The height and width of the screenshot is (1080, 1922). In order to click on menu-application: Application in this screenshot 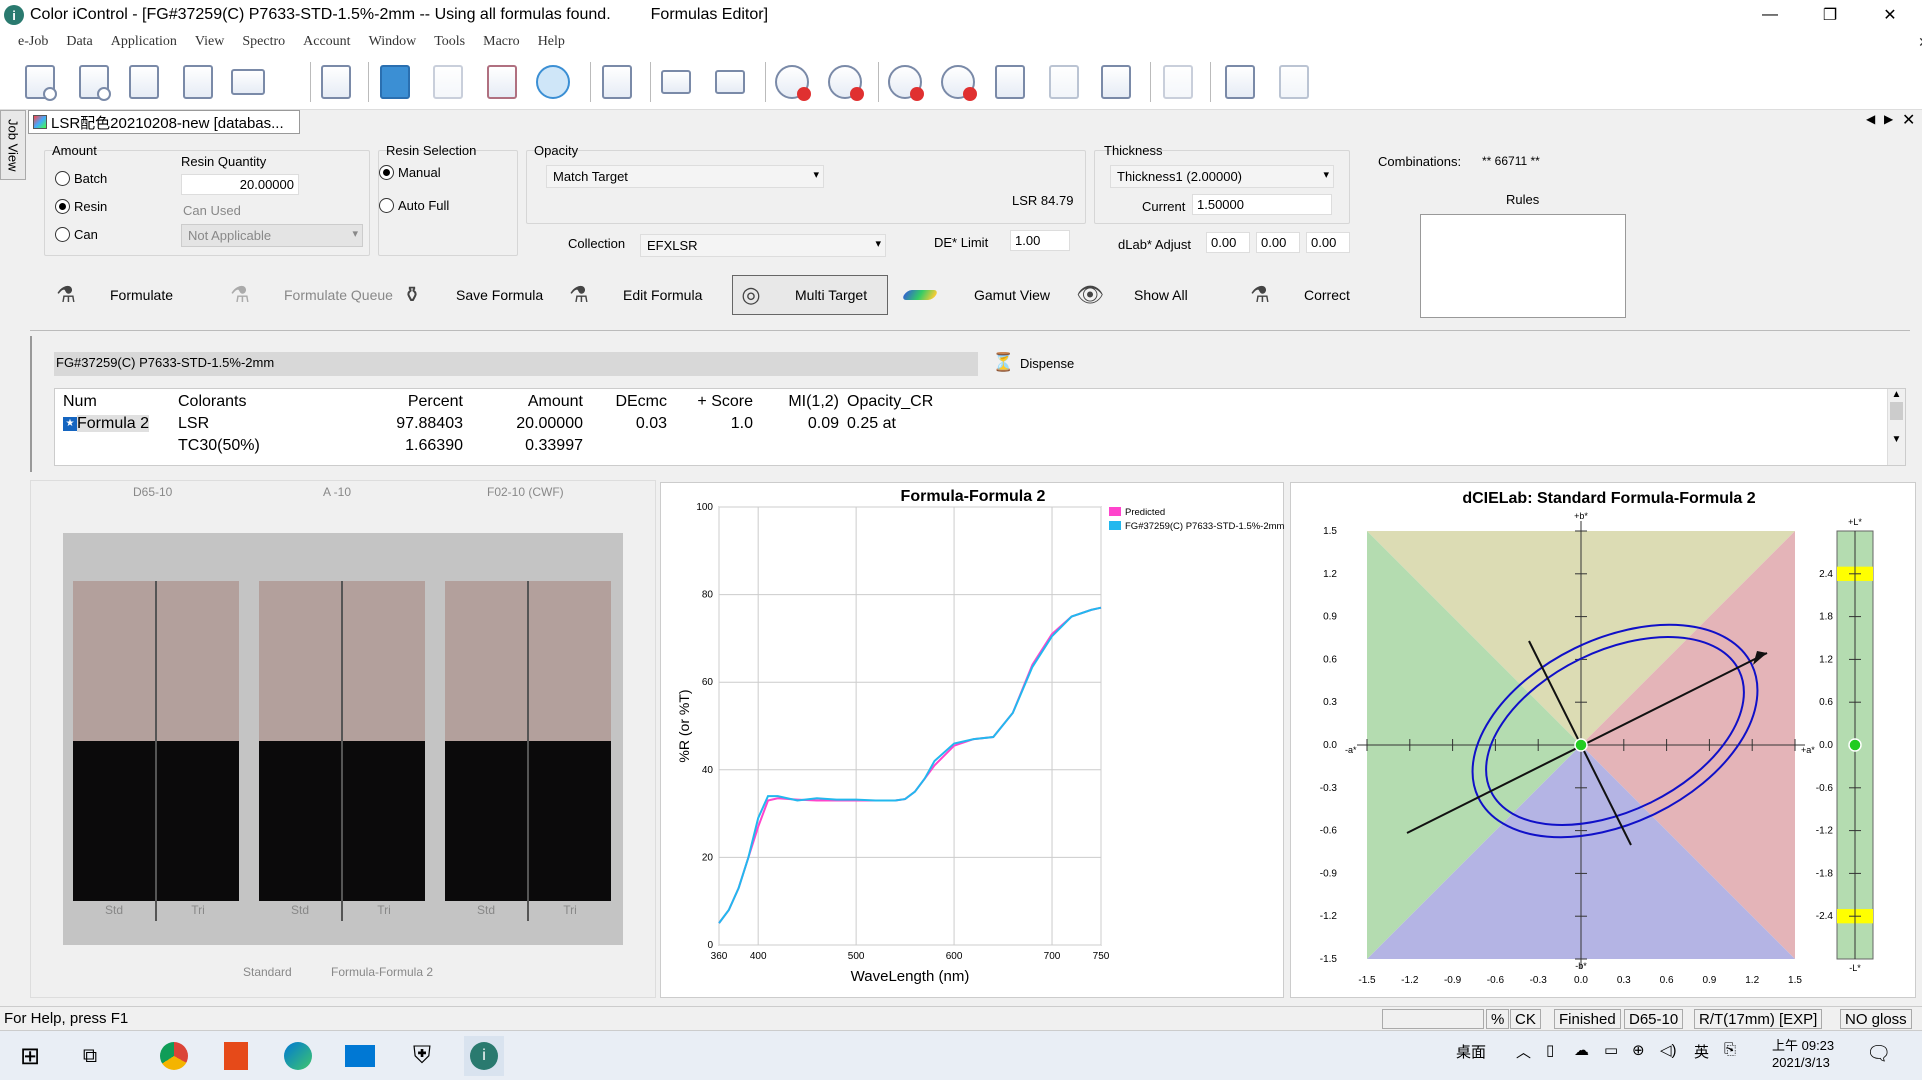, I will do `click(144, 42)`.